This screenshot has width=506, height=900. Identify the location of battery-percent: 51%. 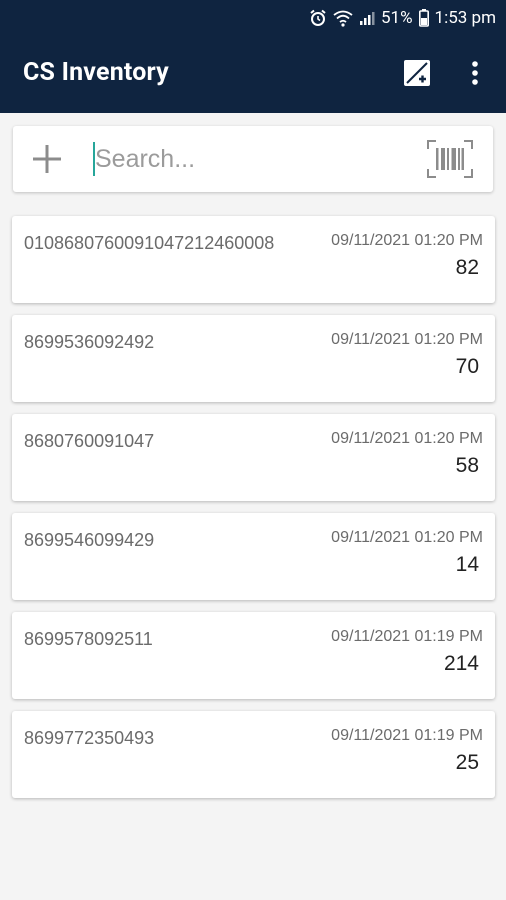
(396, 18).